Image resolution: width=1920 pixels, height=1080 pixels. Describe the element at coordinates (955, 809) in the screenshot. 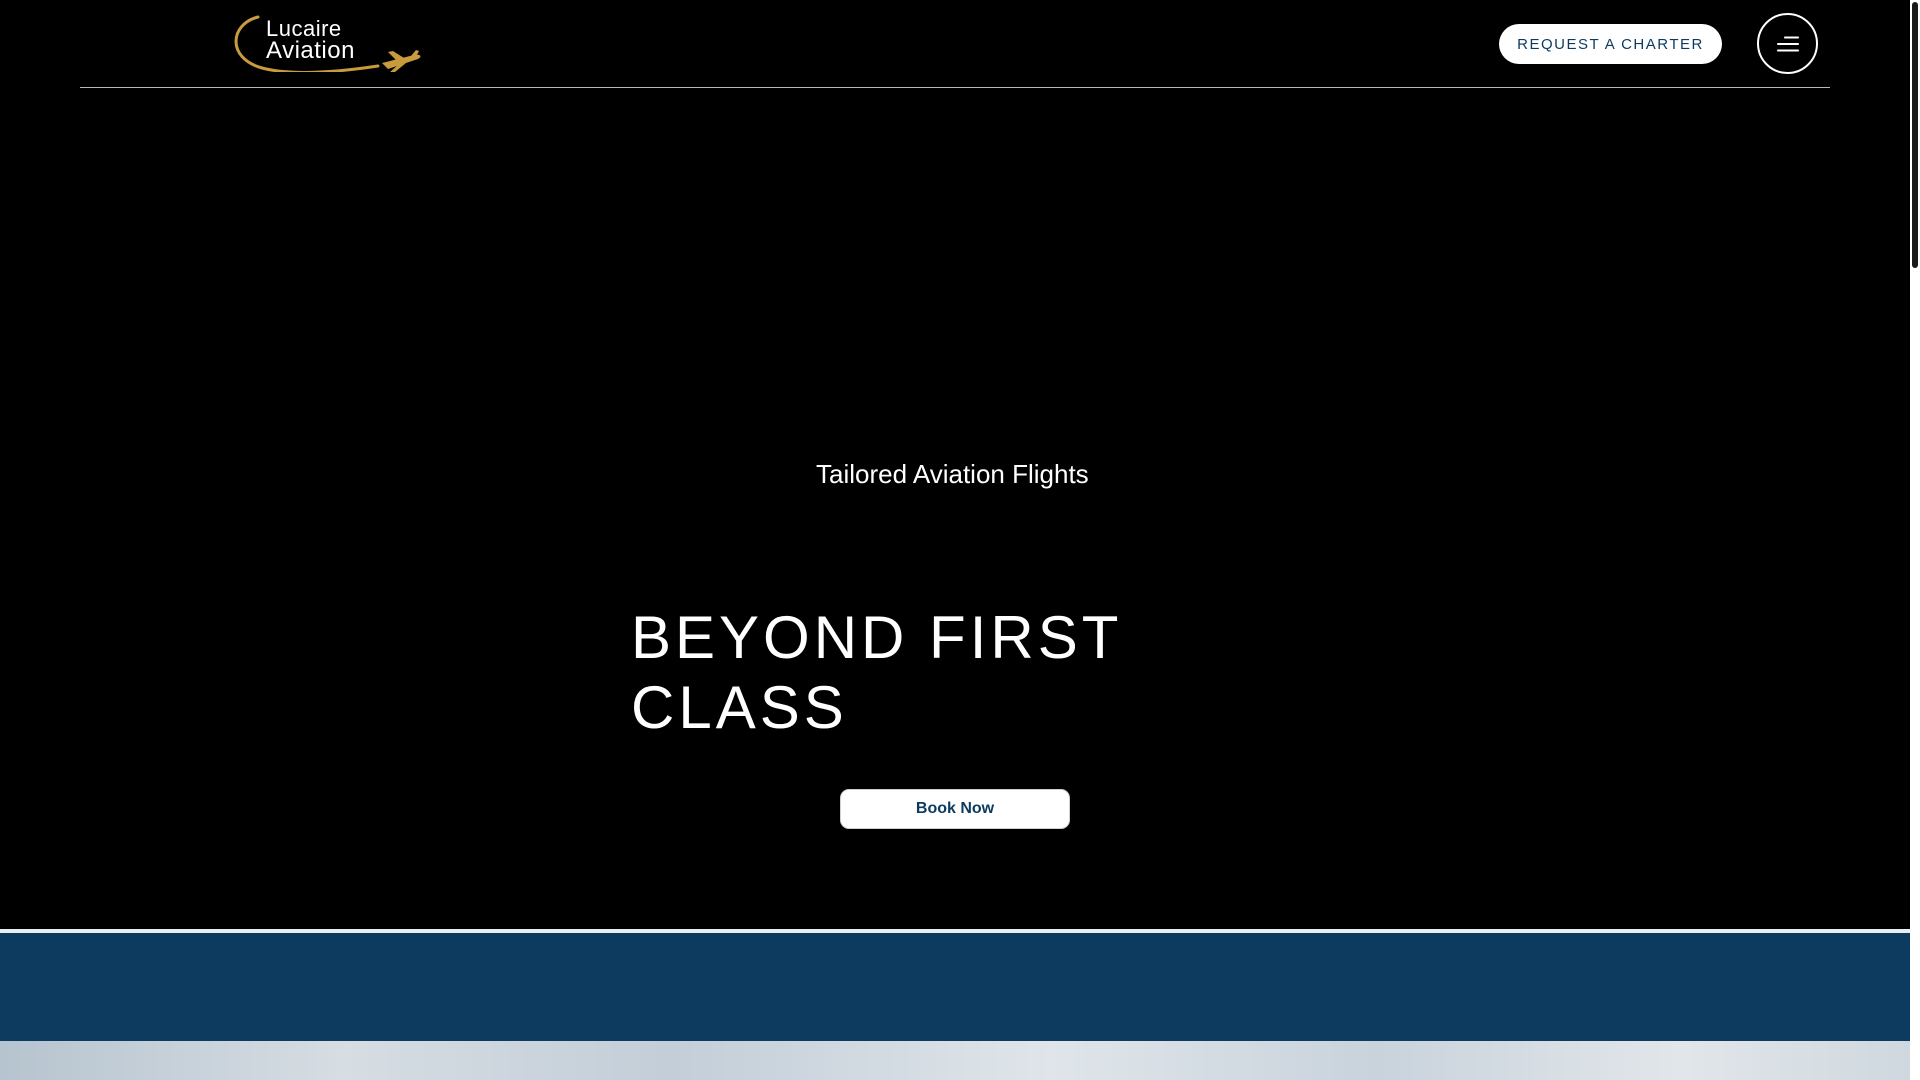

I see `book-now-button: Book Now` at that location.